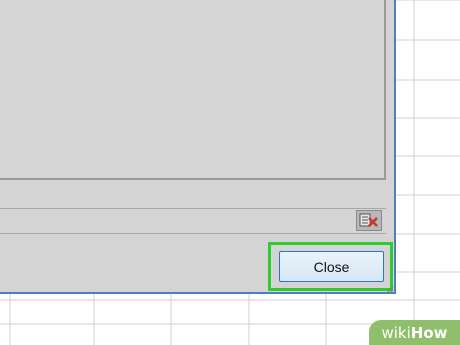 The height and width of the screenshot is (345, 460). I want to click on resize-grip-icon, so click(389, 289).